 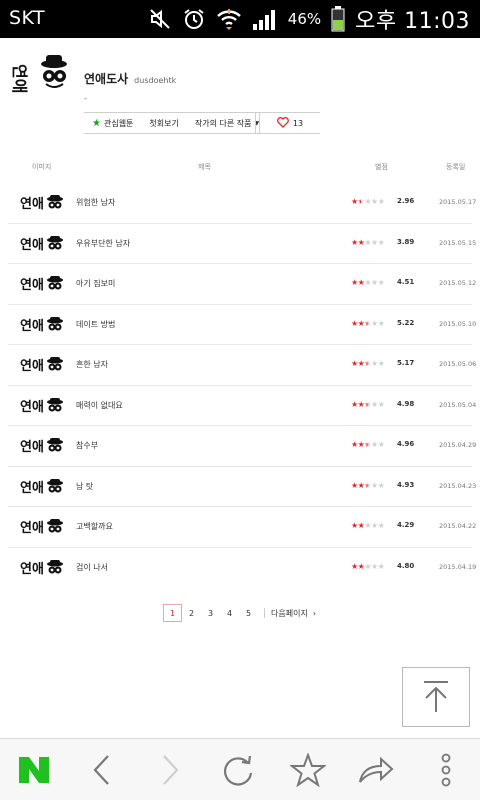 I want to click on table-row: 연애 흔한 남자 ★★★★★ 5.17 2015.05.06, so click(x=242, y=365).